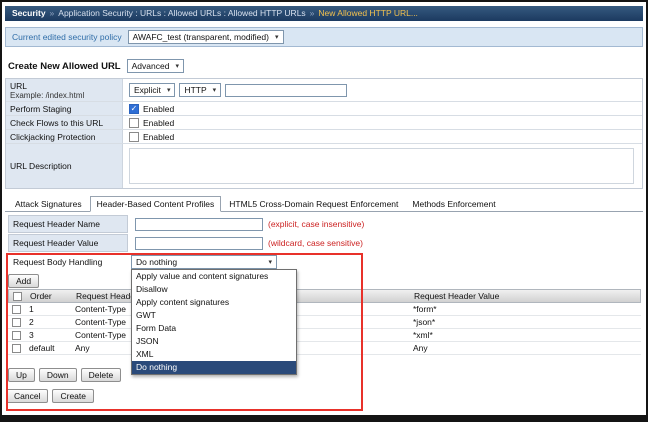 This screenshot has width=648, height=422. What do you see at coordinates (101, 375) in the screenshot?
I see `delete-button: Delete` at bounding box center [101, 375].